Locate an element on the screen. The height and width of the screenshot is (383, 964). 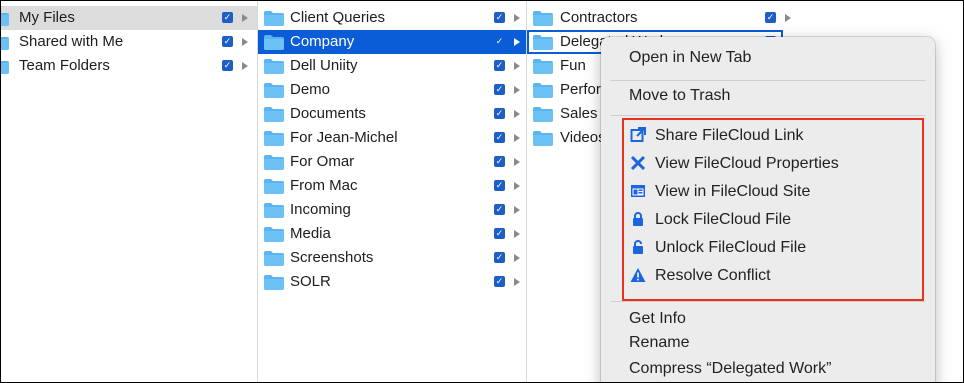
menu-view-filecloud-properties: View FileCloud Properties is located at coordinates (734, 164).